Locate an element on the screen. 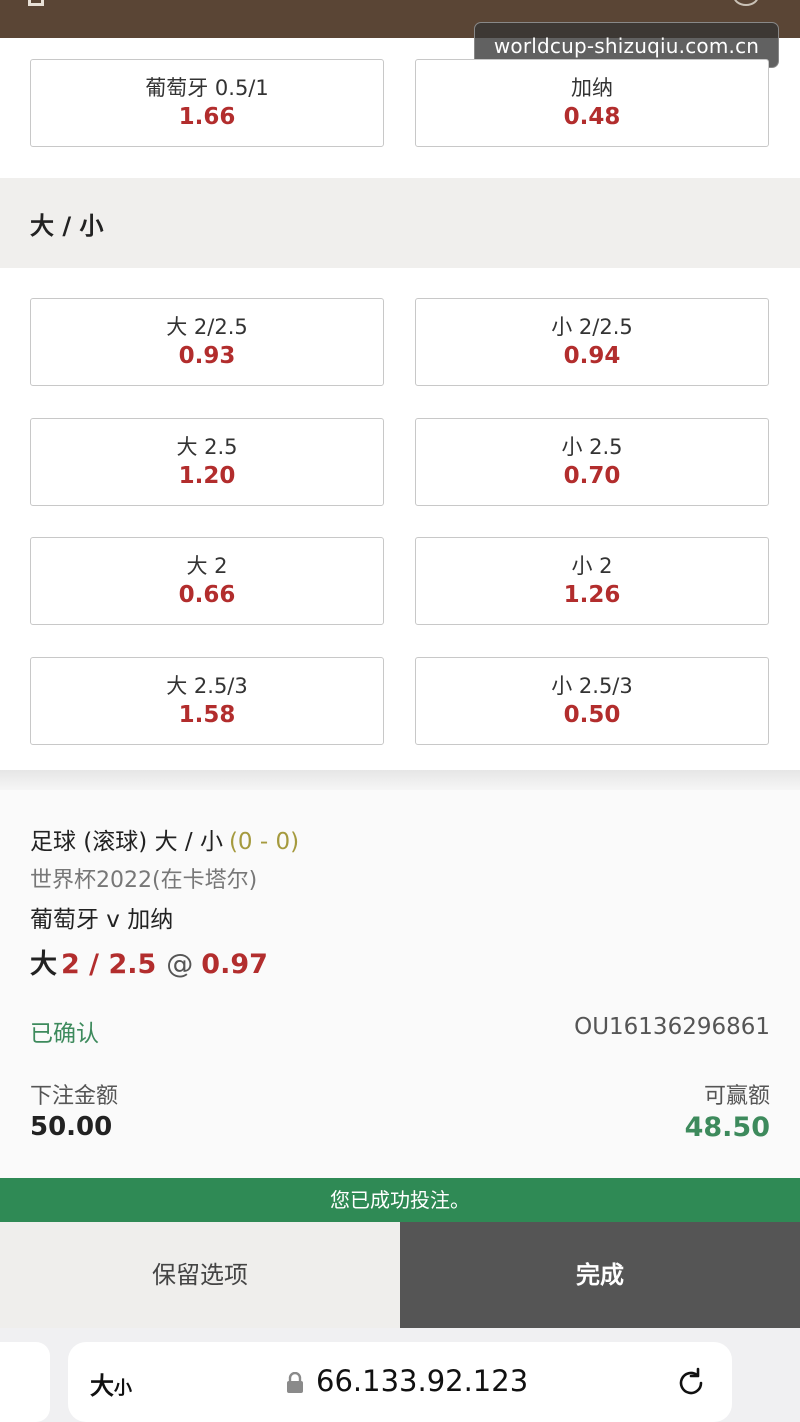  odds-label: 小 2.5 is located at coordinates (592, 447).